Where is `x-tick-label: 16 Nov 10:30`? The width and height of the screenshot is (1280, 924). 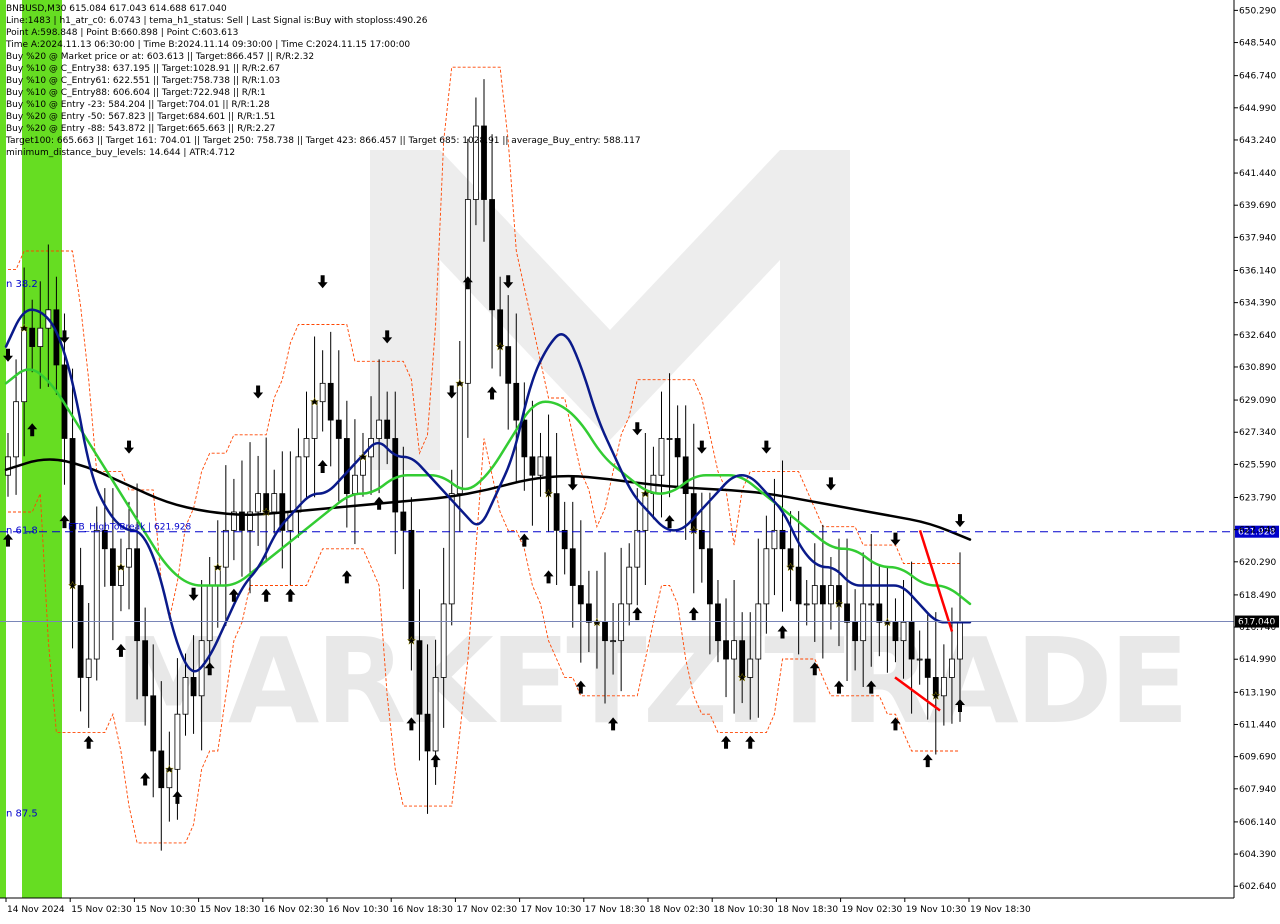
x-tick-label: 16 Nov 10:30 is located at coordinates (358, 910).